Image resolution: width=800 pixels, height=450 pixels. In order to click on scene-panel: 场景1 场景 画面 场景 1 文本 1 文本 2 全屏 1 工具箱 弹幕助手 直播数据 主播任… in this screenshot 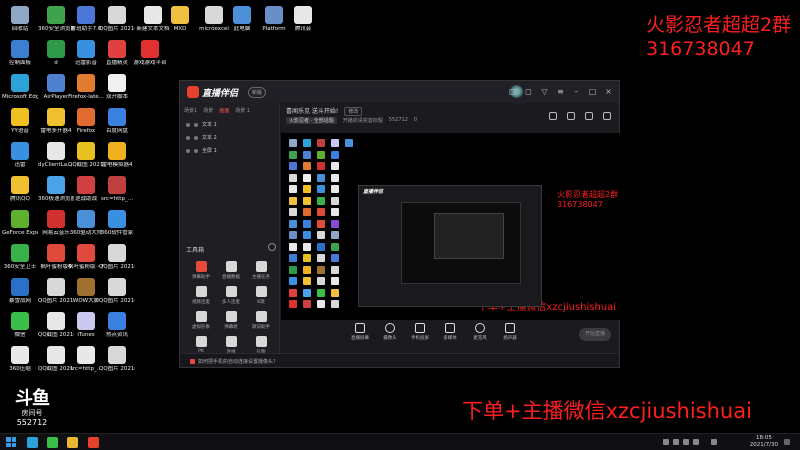, I will do `click(230, 235)`.